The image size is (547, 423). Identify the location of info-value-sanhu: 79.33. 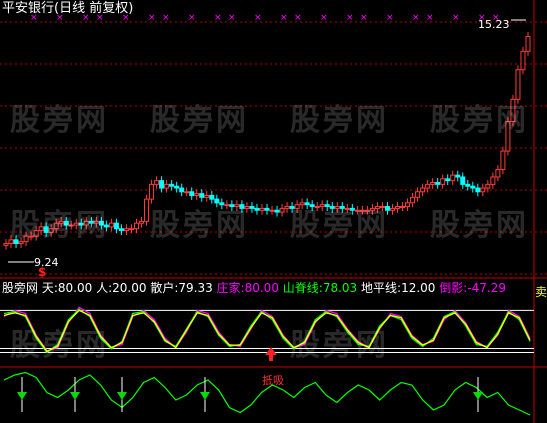
(195, 288).